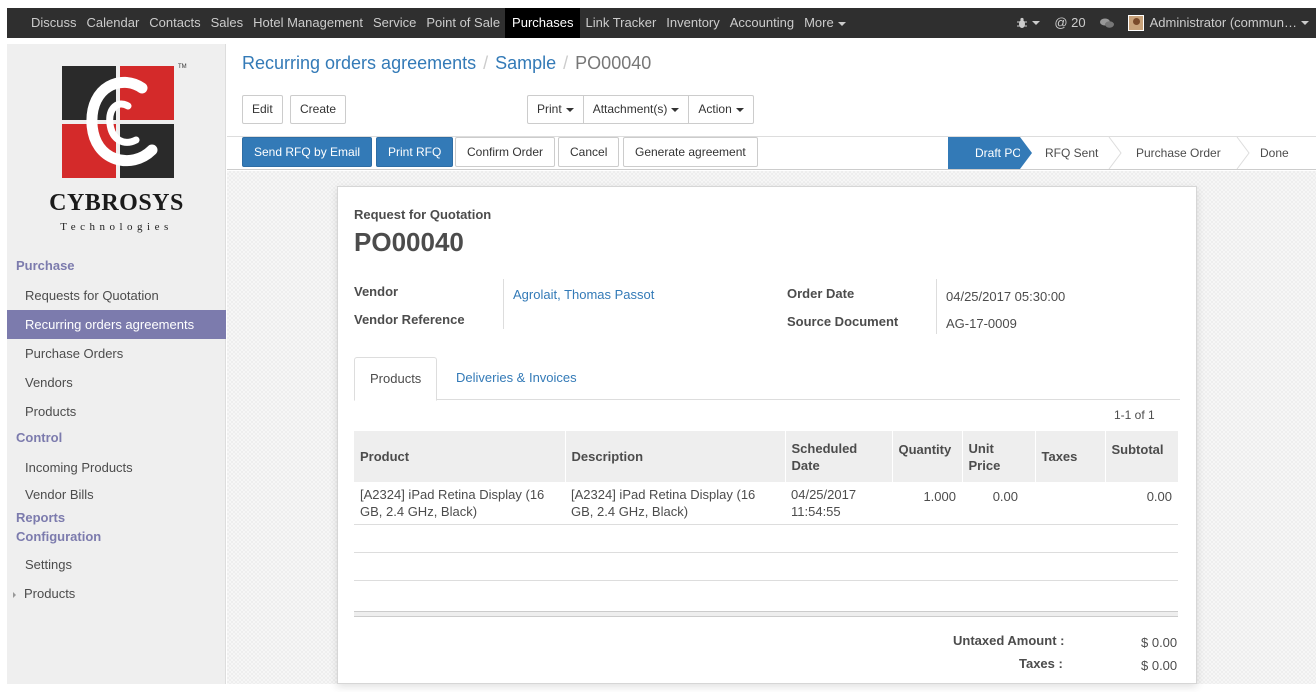 The image size is (1316, 692). I want to click on menu-contacts: Contacts, so click(174, 23).